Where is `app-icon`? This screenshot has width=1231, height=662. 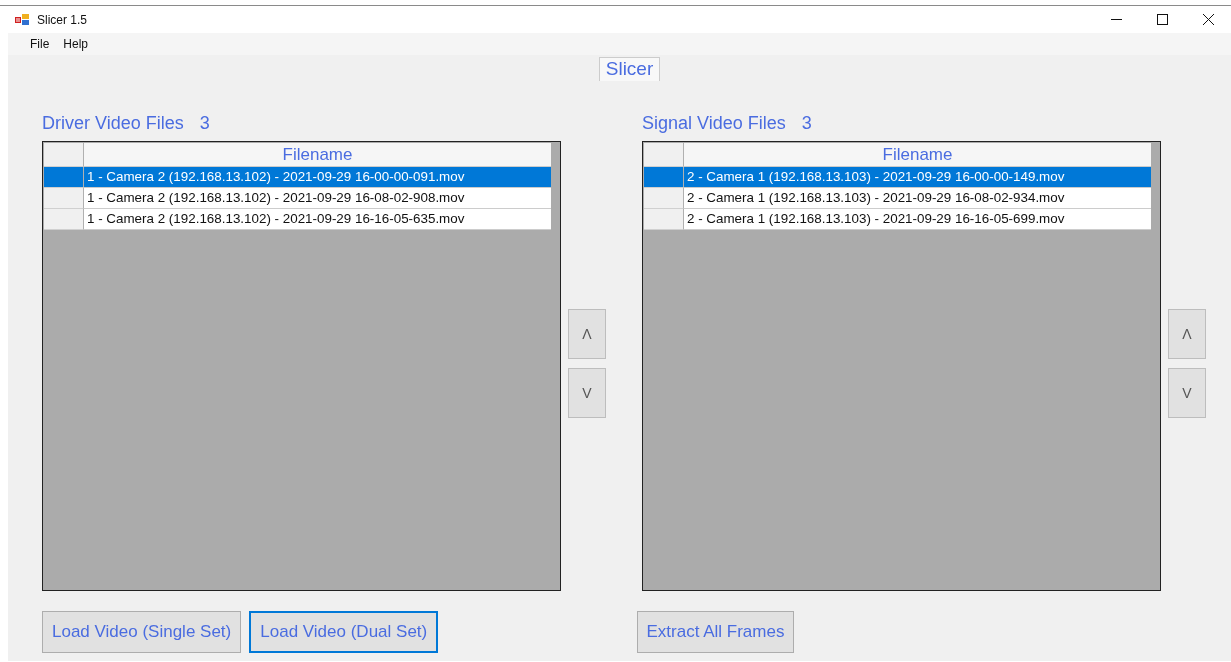 app-icon is located at coordinates (22, 19).